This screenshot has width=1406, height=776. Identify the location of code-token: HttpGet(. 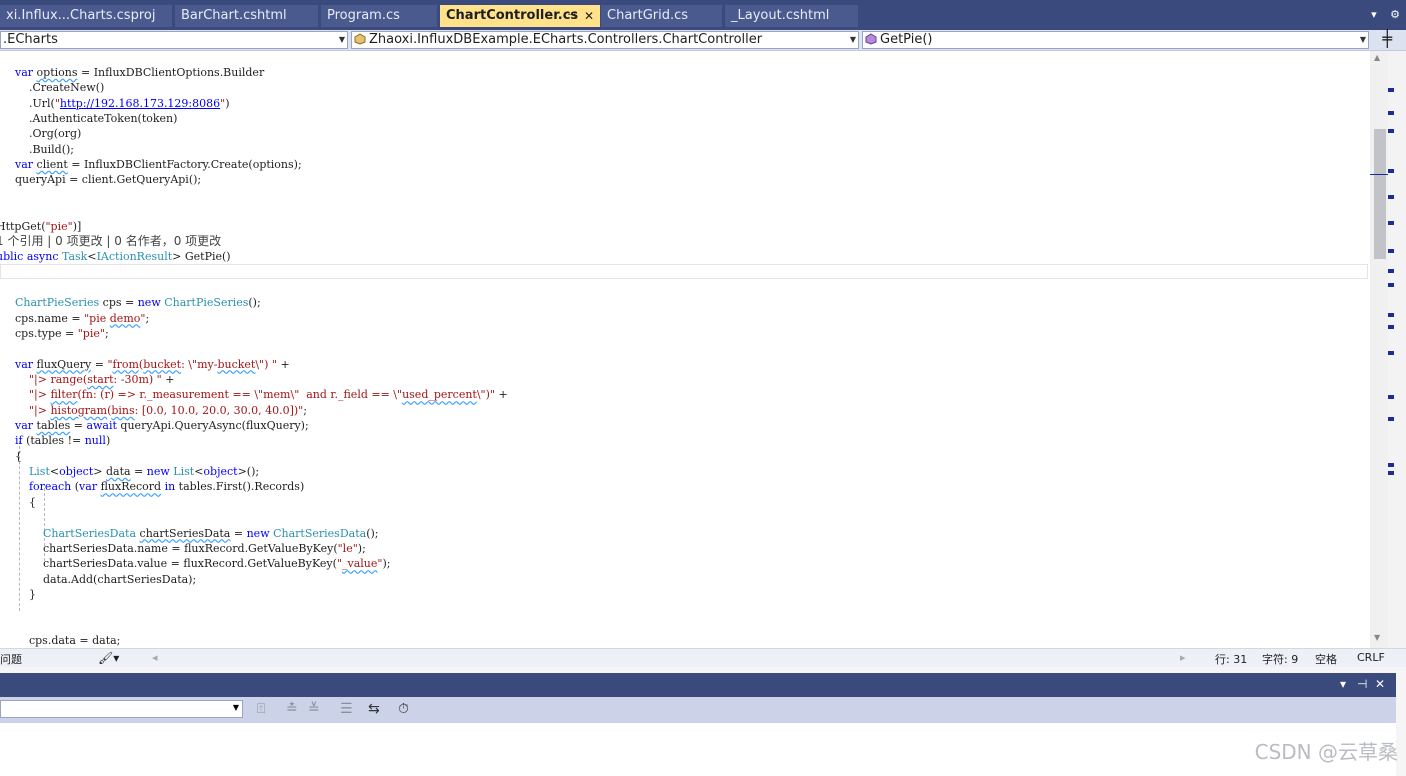
(23, 226).